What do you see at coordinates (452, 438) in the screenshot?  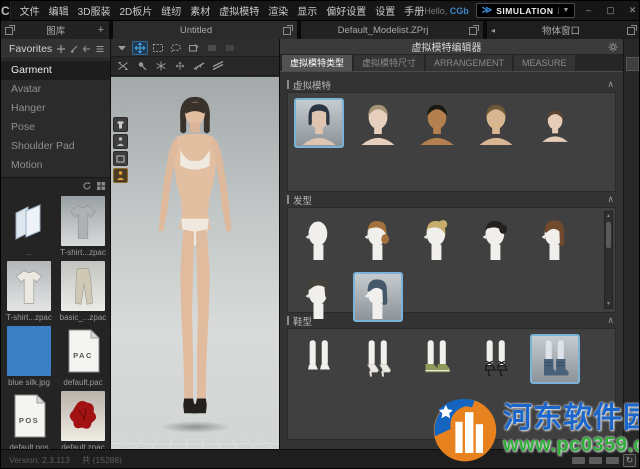 I see `editor-footer-checkbox` at bounding box center [452, 438].